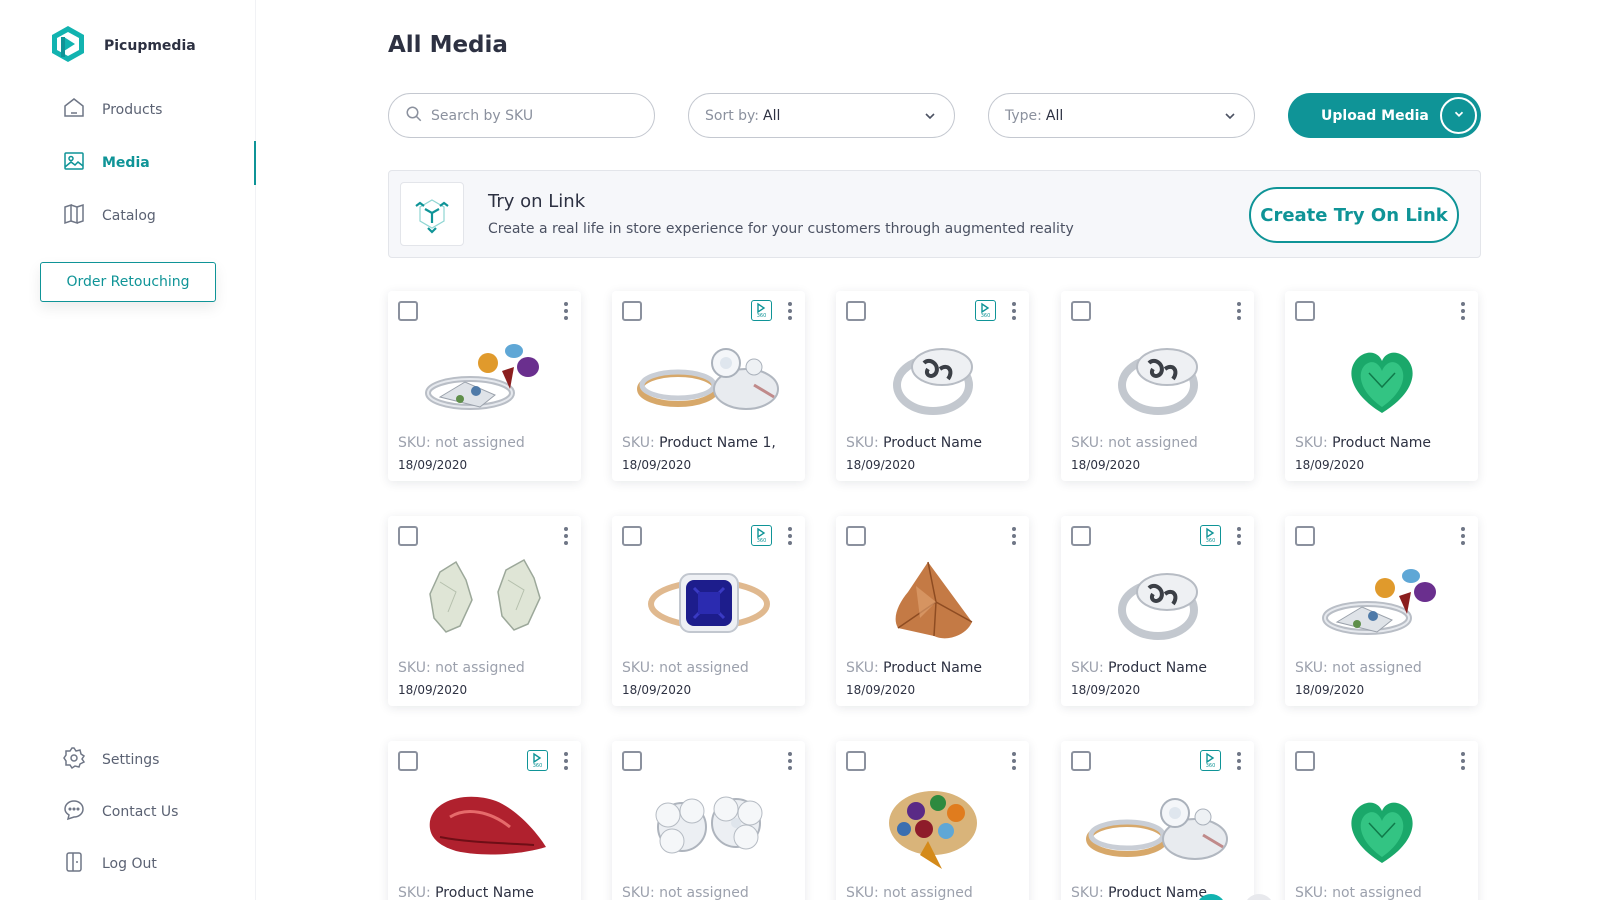  What do you see at coordinates (821, 115) in the screenshot?
I see `sort-select: Sort by: All` at bounding box center [821, 115].